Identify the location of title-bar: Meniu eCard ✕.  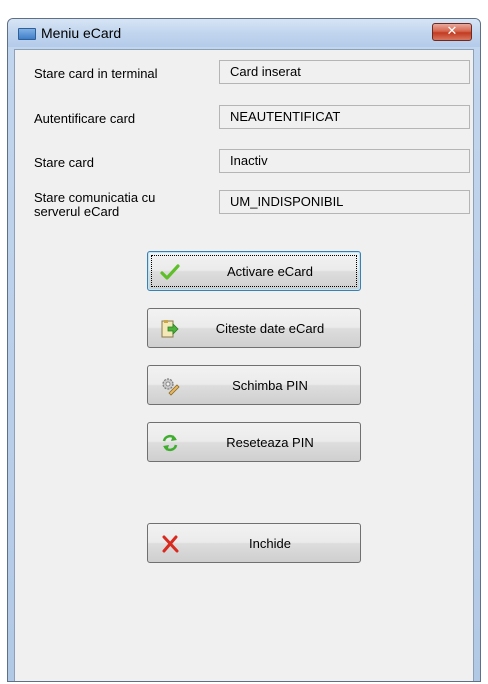
(244, 33).